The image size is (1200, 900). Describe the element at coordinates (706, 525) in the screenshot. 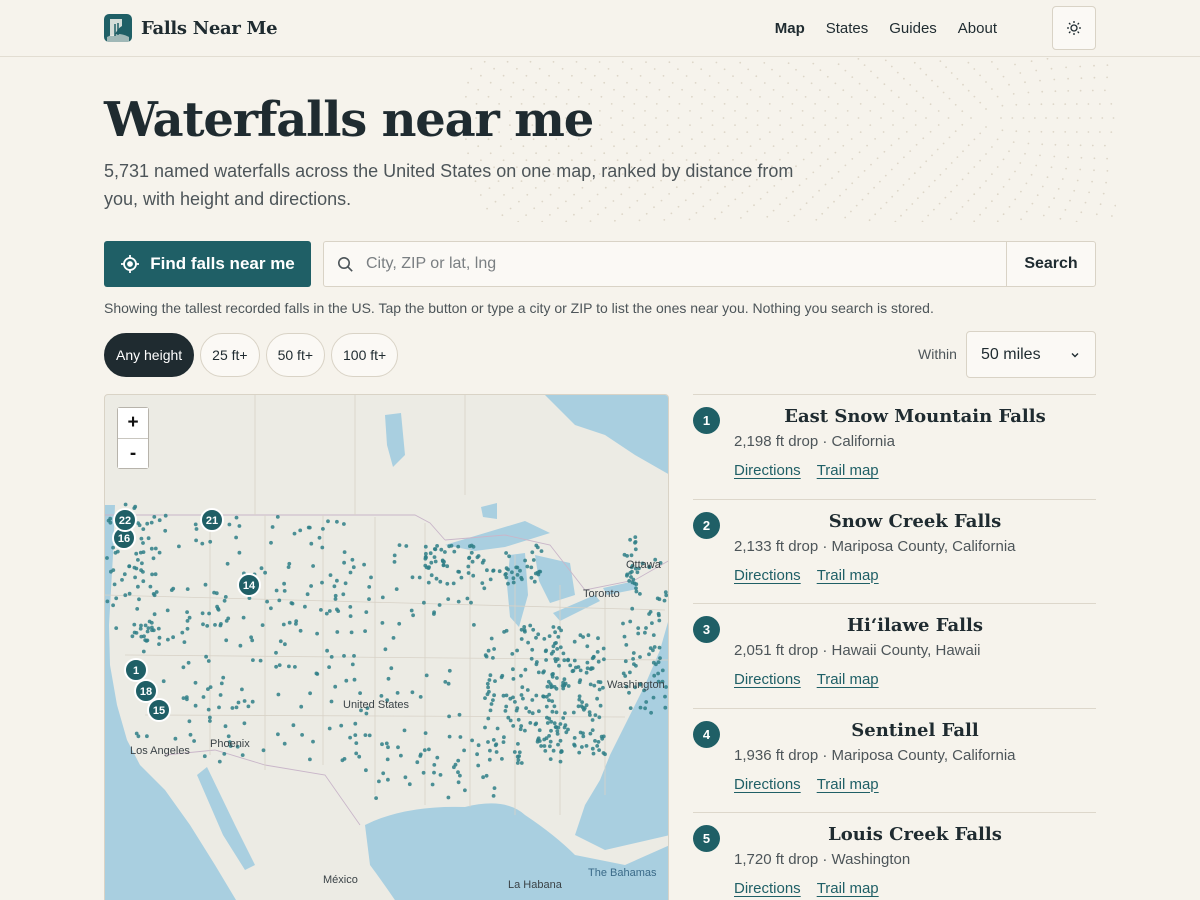

I see `rank-badge: 2` at that location.